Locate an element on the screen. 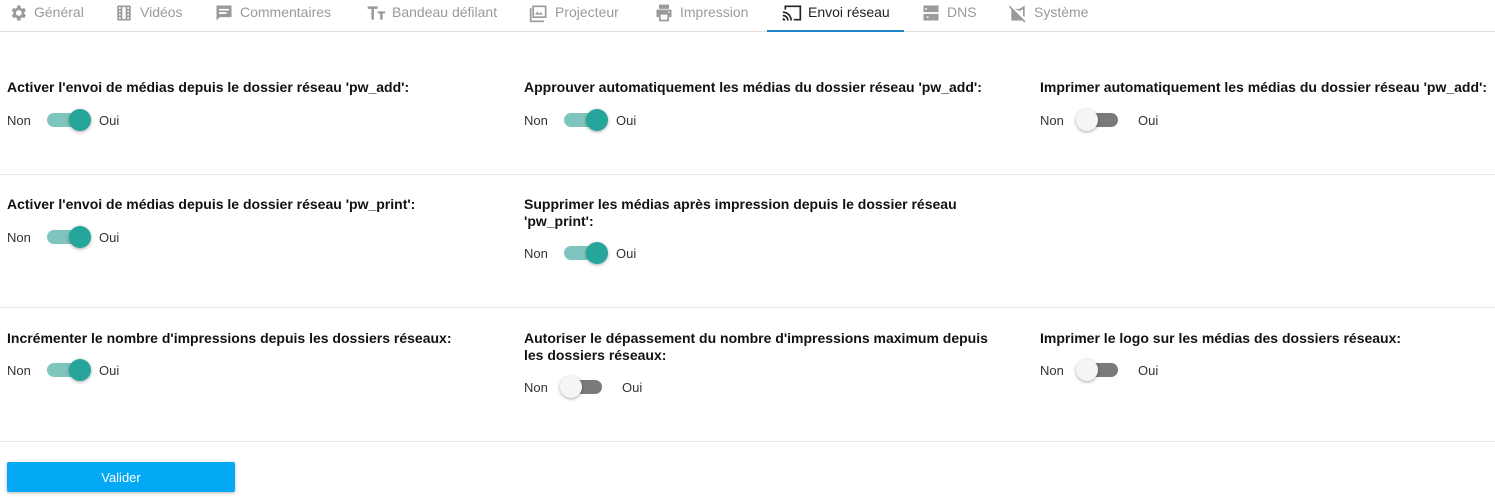  tab-projecteur: Projecteur is located at coordinates (574, 16).